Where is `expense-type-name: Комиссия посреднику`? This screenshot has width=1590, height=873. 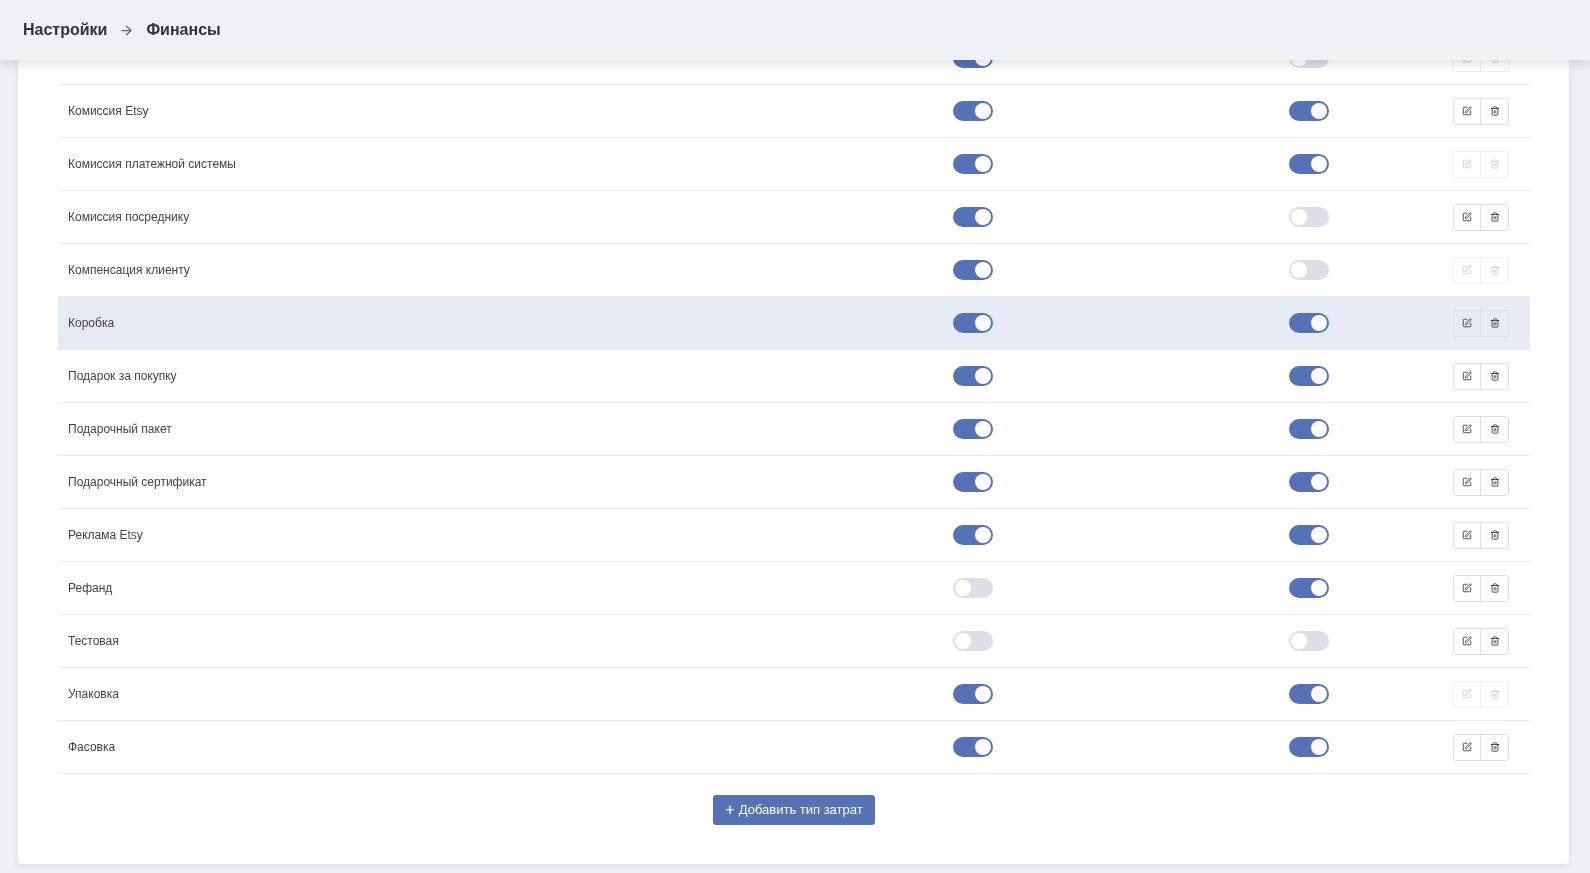 expense-type-name: Комиссия посреднику is located at coordinates (129, 217).